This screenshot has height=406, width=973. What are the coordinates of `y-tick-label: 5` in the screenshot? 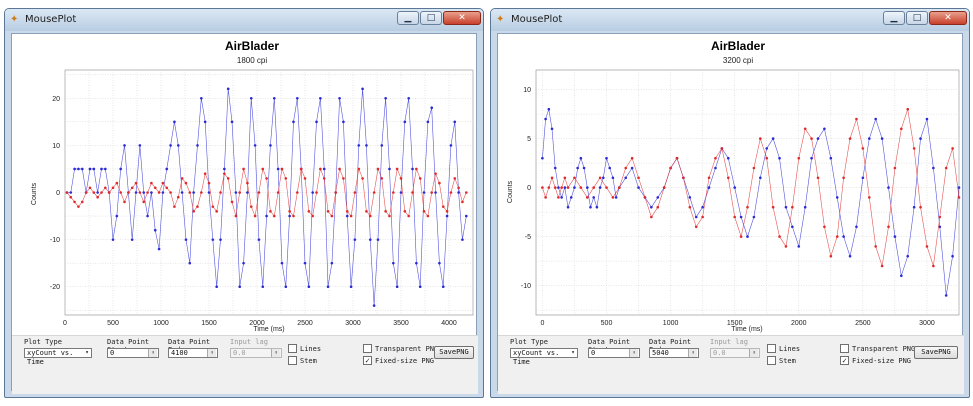 It's located at (529, 139).